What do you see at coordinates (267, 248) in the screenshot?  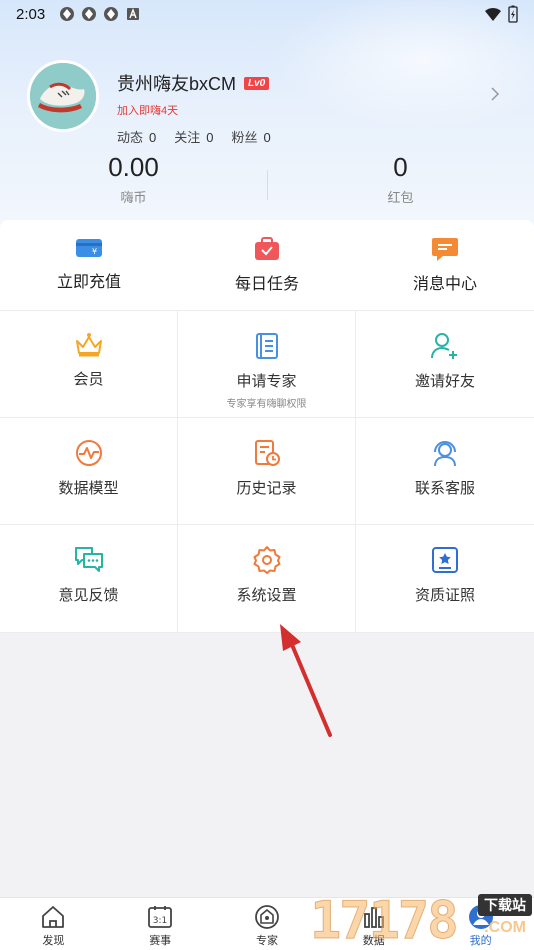 I see `task-bag-icon` at bounding box center [267, 248].